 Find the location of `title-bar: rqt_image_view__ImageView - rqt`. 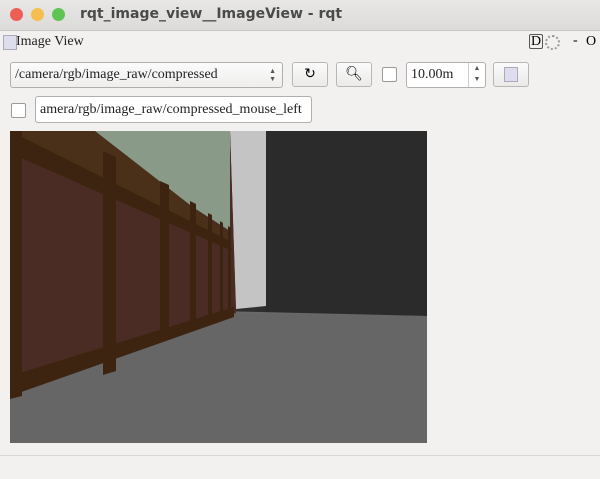

title-bar: rqt_image_view__ImageView - rqt is located at coordinates (300, 15).